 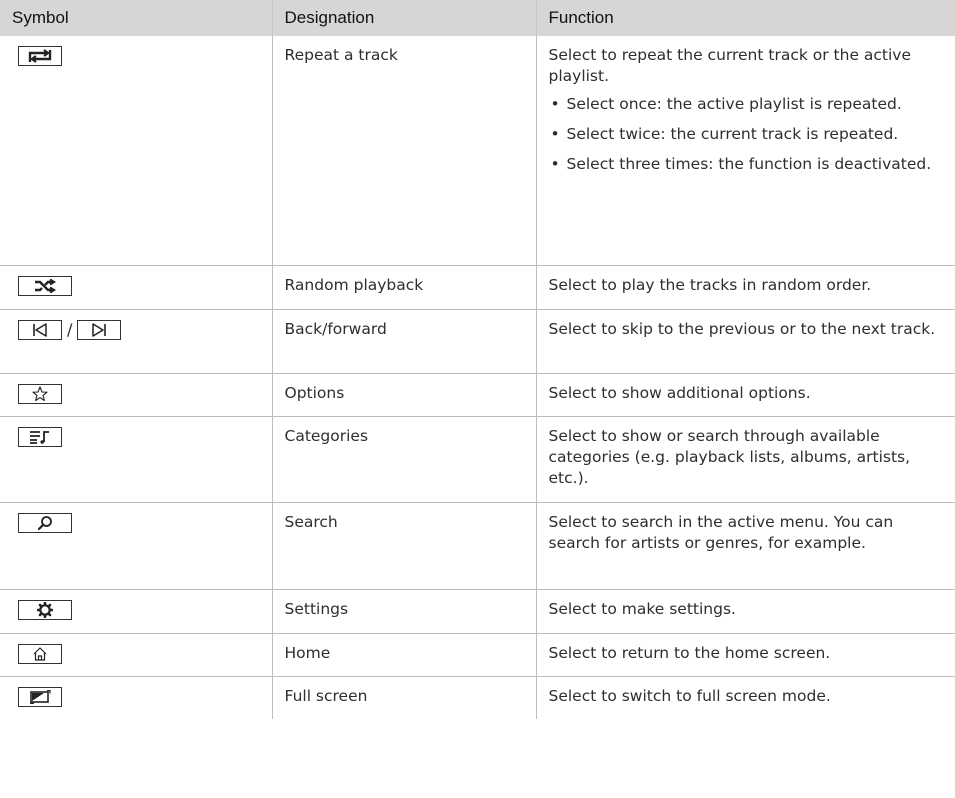 I want to click on header-function: Function, so click(x=745, y=18).